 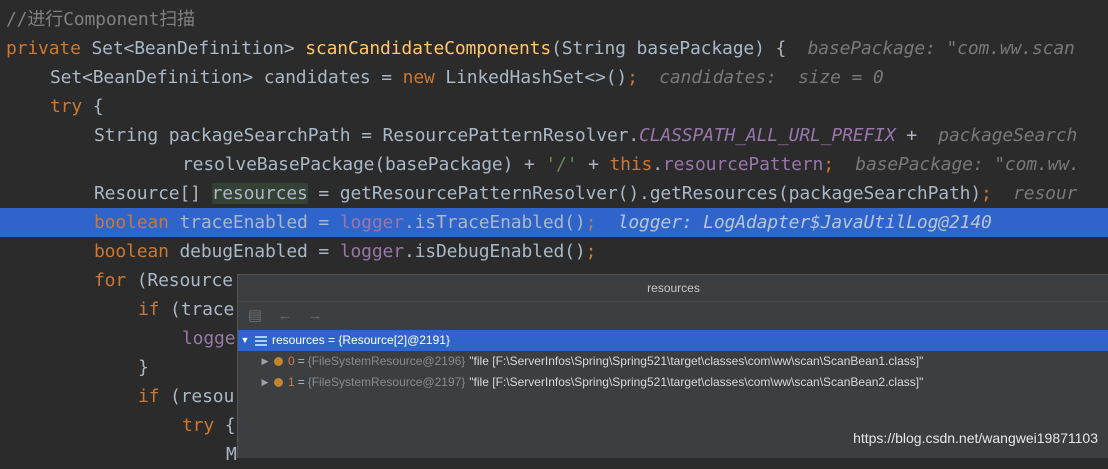 I want to click on code-line-4: try {, so click(x=77, y=106).